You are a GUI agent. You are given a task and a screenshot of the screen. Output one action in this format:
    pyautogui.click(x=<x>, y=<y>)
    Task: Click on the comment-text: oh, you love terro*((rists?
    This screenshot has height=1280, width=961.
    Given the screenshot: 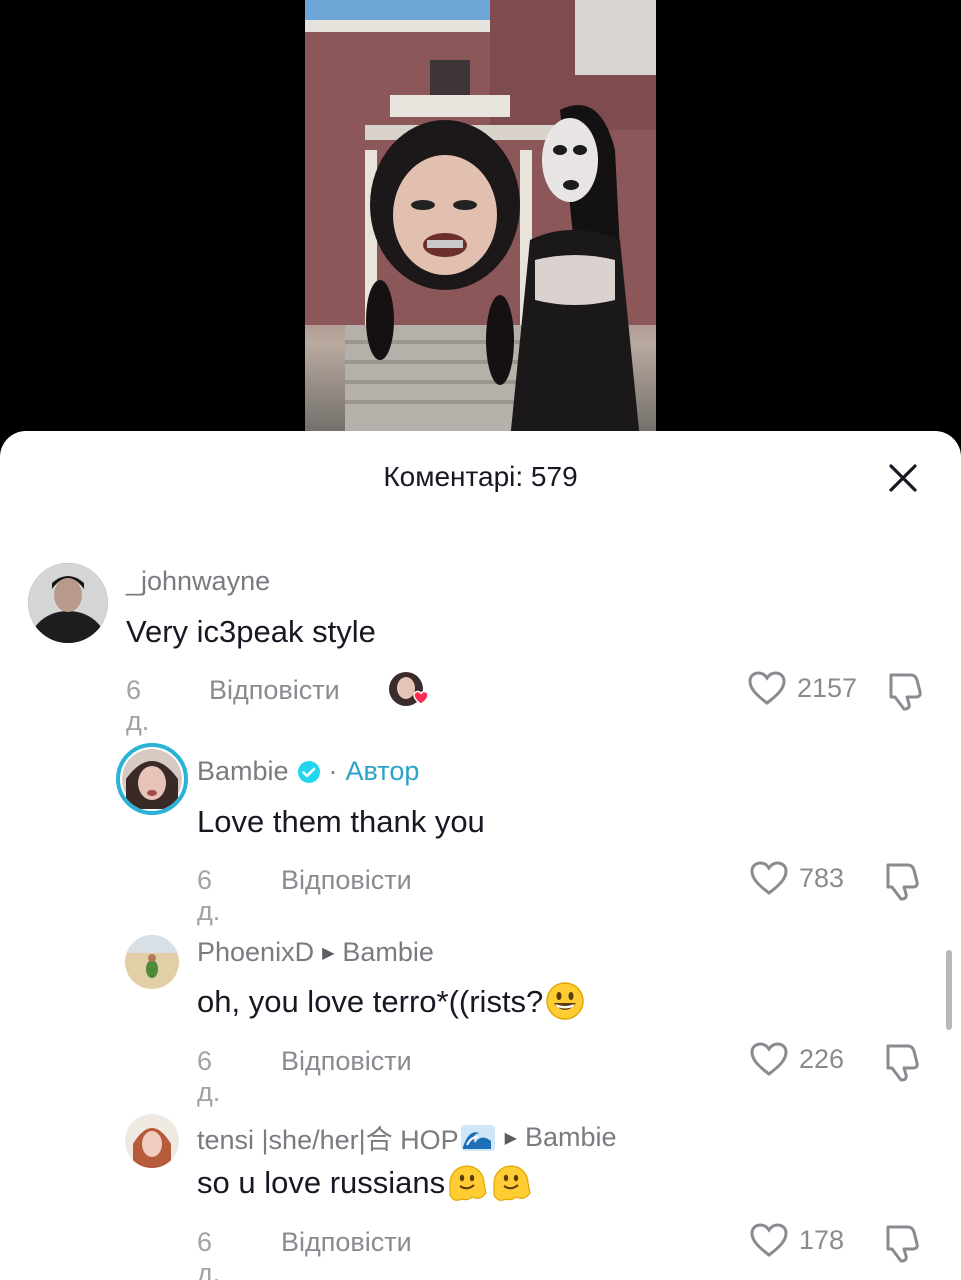 What is the action you would take?
    pyautogui.click(x=391, y=1001)
    